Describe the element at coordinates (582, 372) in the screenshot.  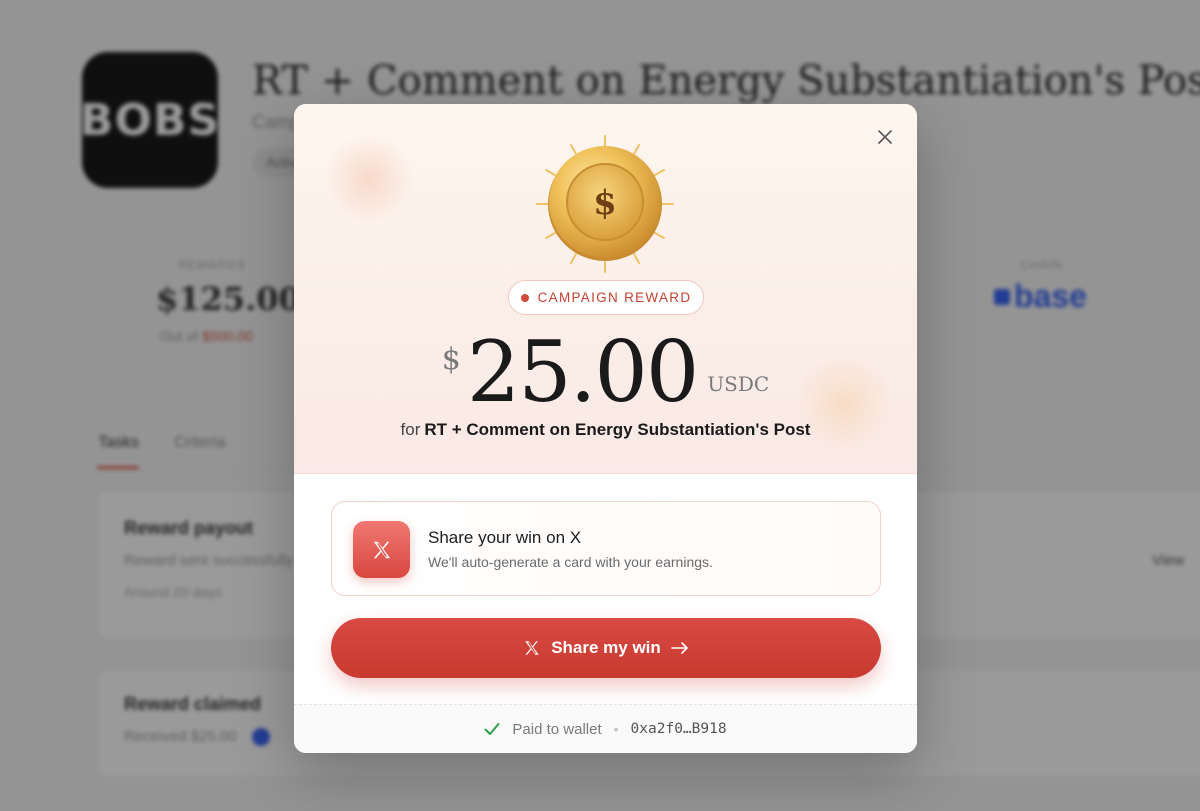
I see `amount-value: 25.00` at that location.